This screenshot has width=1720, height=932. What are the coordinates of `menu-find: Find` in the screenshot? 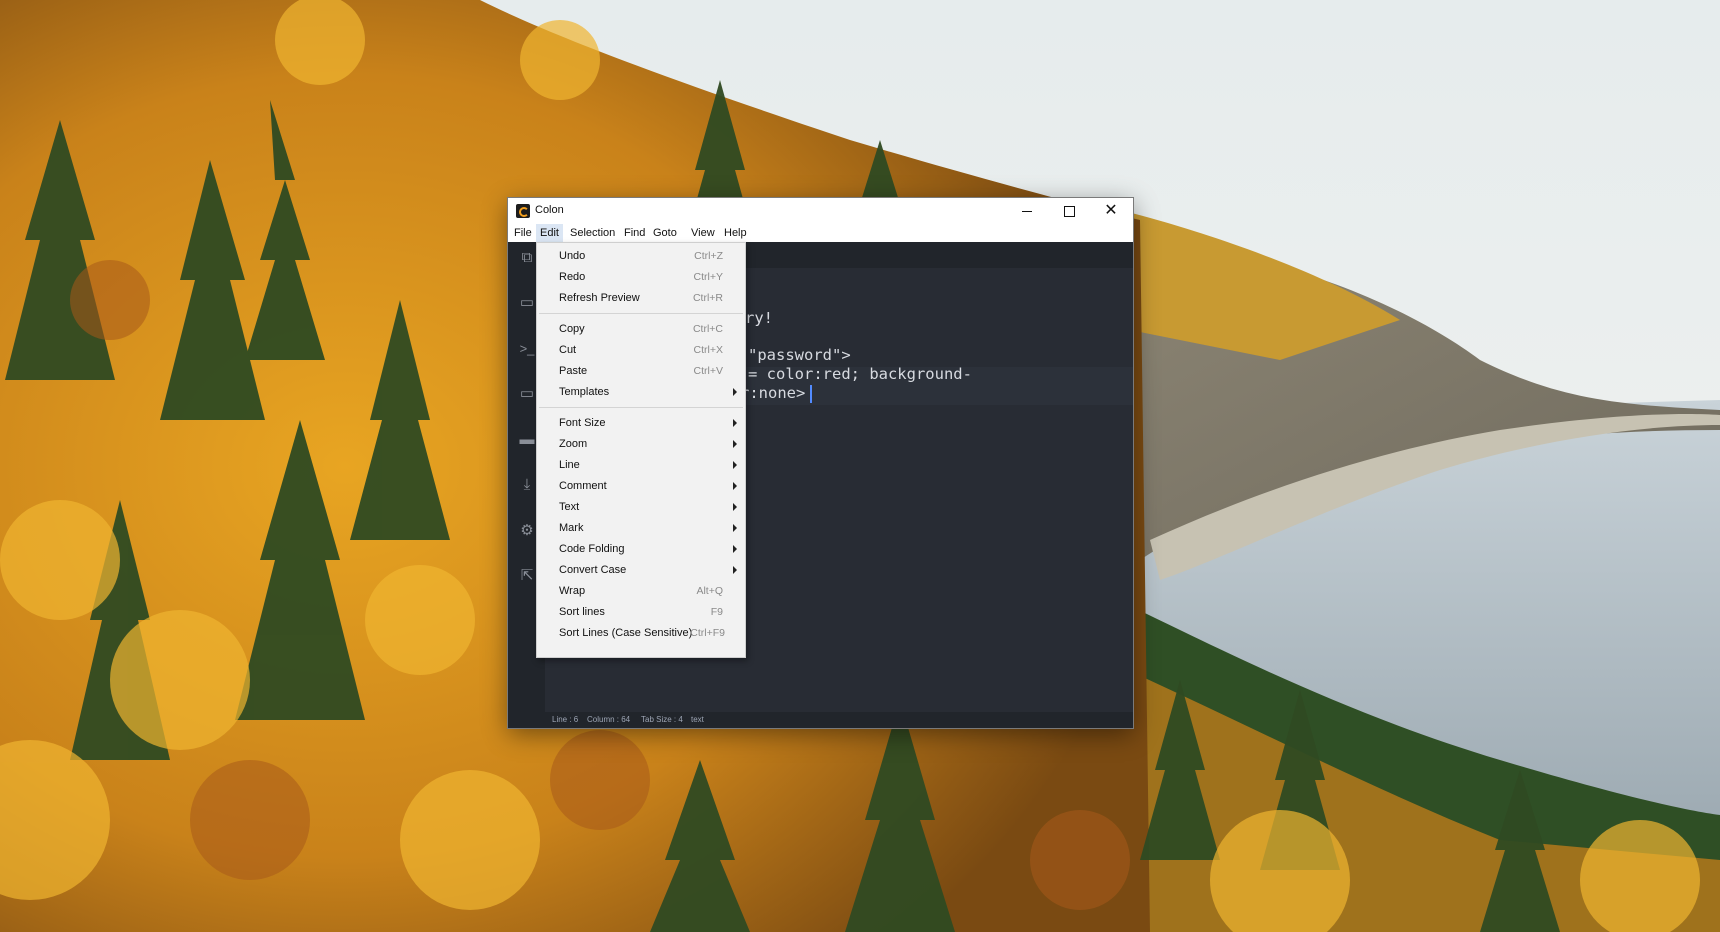 It's located at (634, 233).